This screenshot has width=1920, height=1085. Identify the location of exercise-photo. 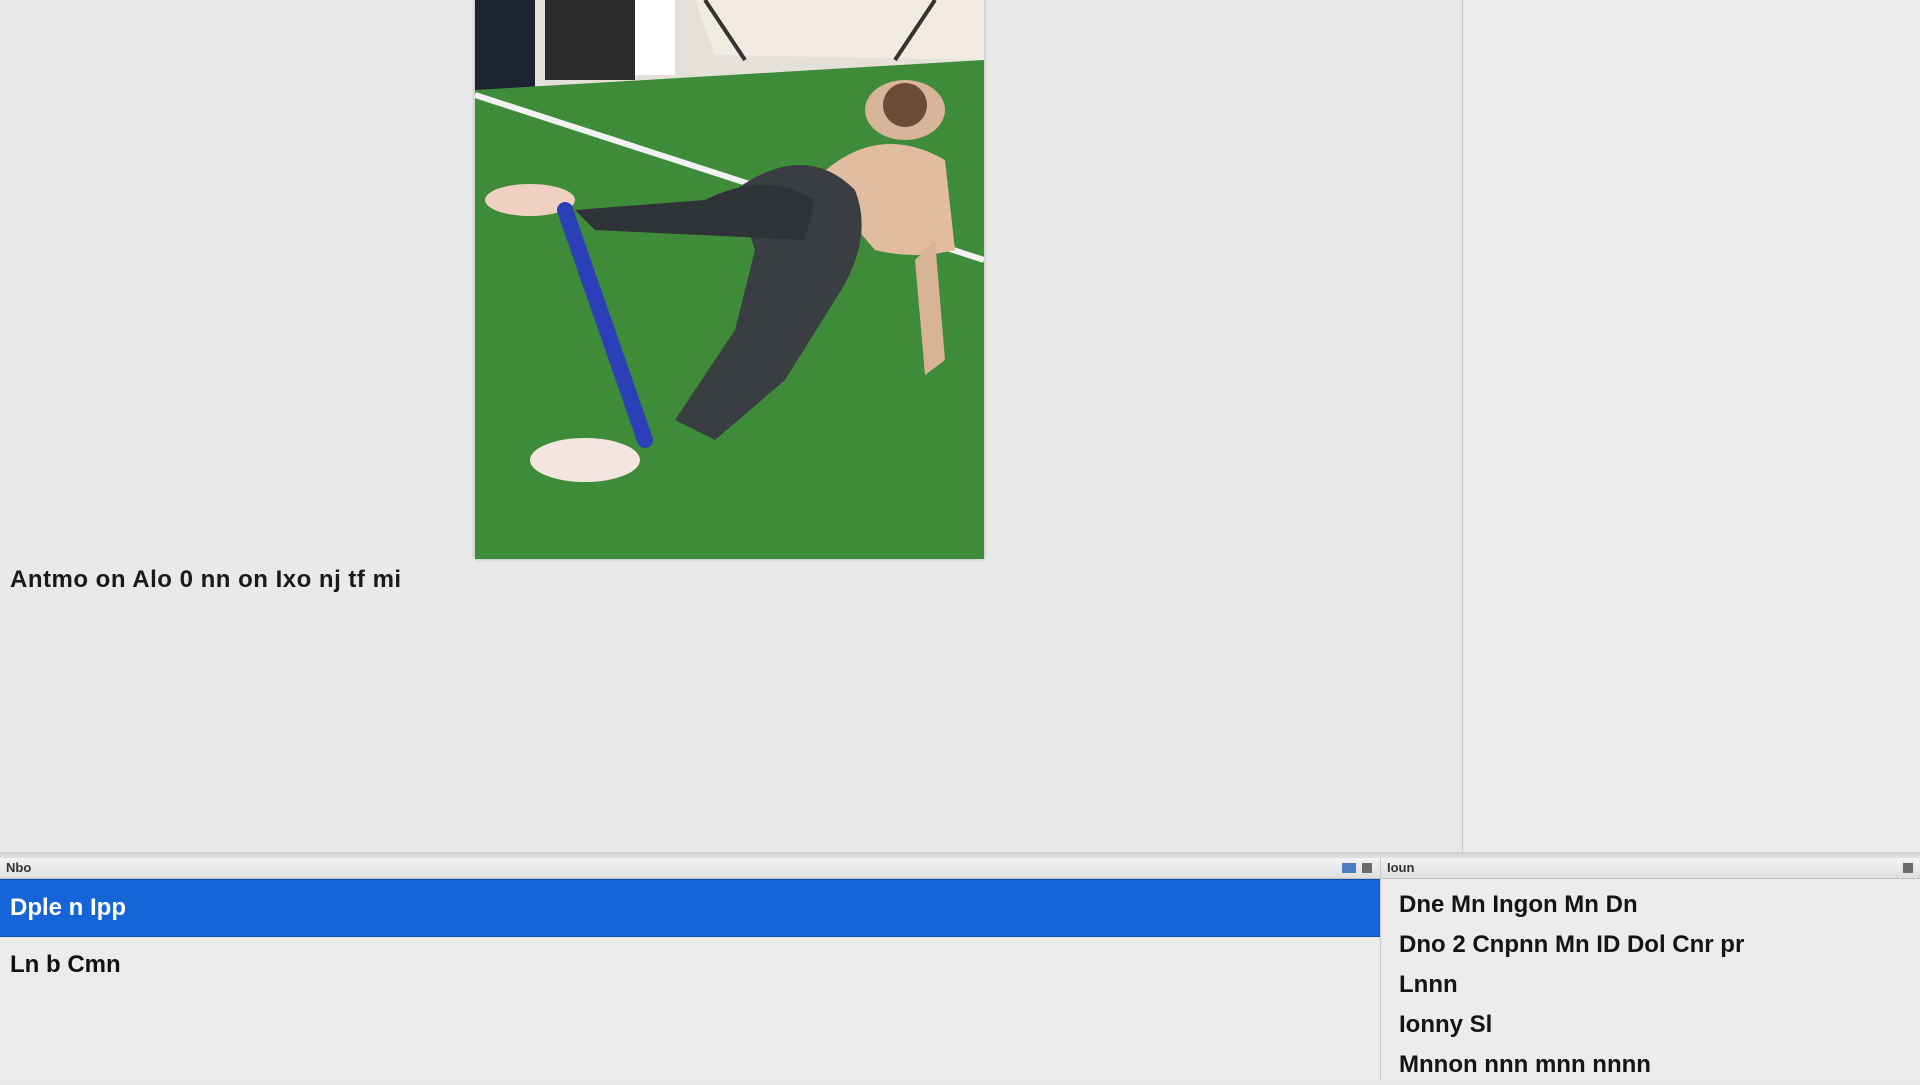
(729, 279).